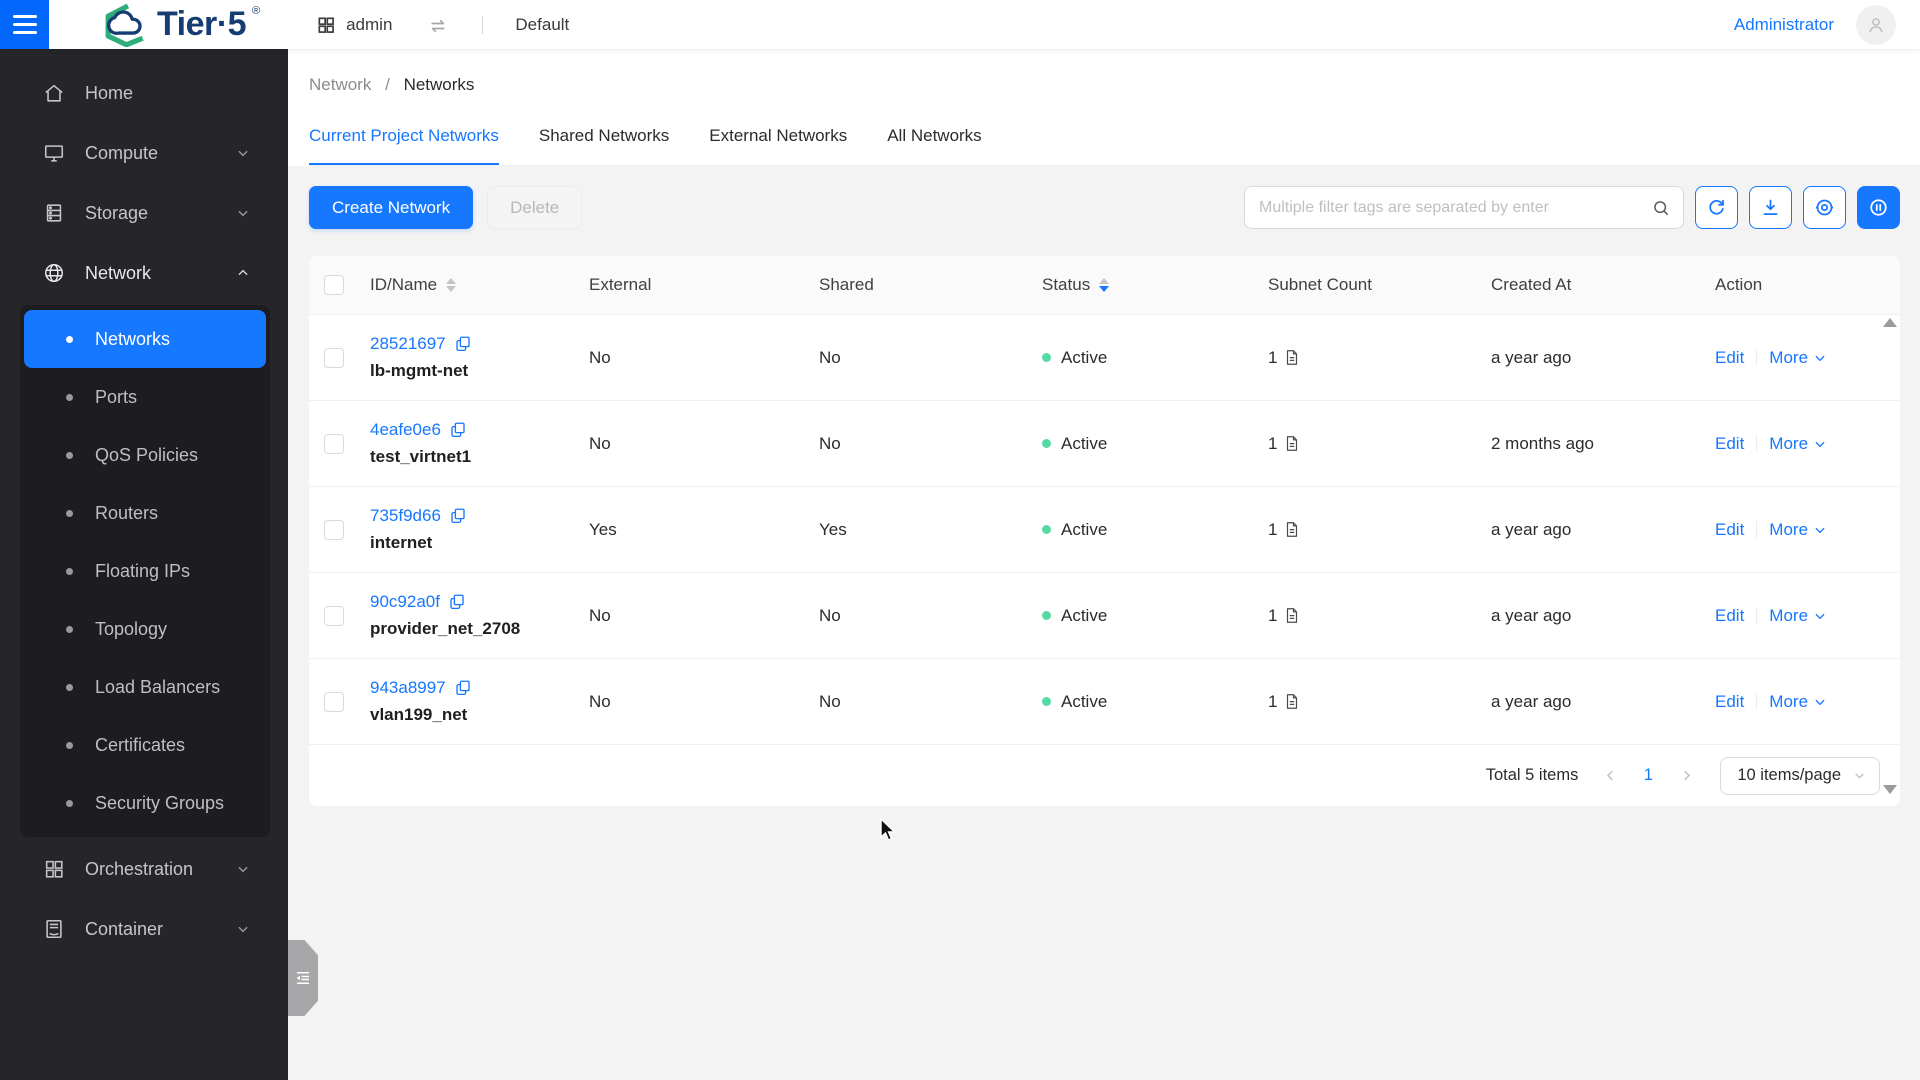 The height and width of the screenshot is (1080, 1920). What do you see at coordinates (145, 629) in the screenshot?
I see `sidebar-item-topology: Topology` at bounding box center [145, 629].